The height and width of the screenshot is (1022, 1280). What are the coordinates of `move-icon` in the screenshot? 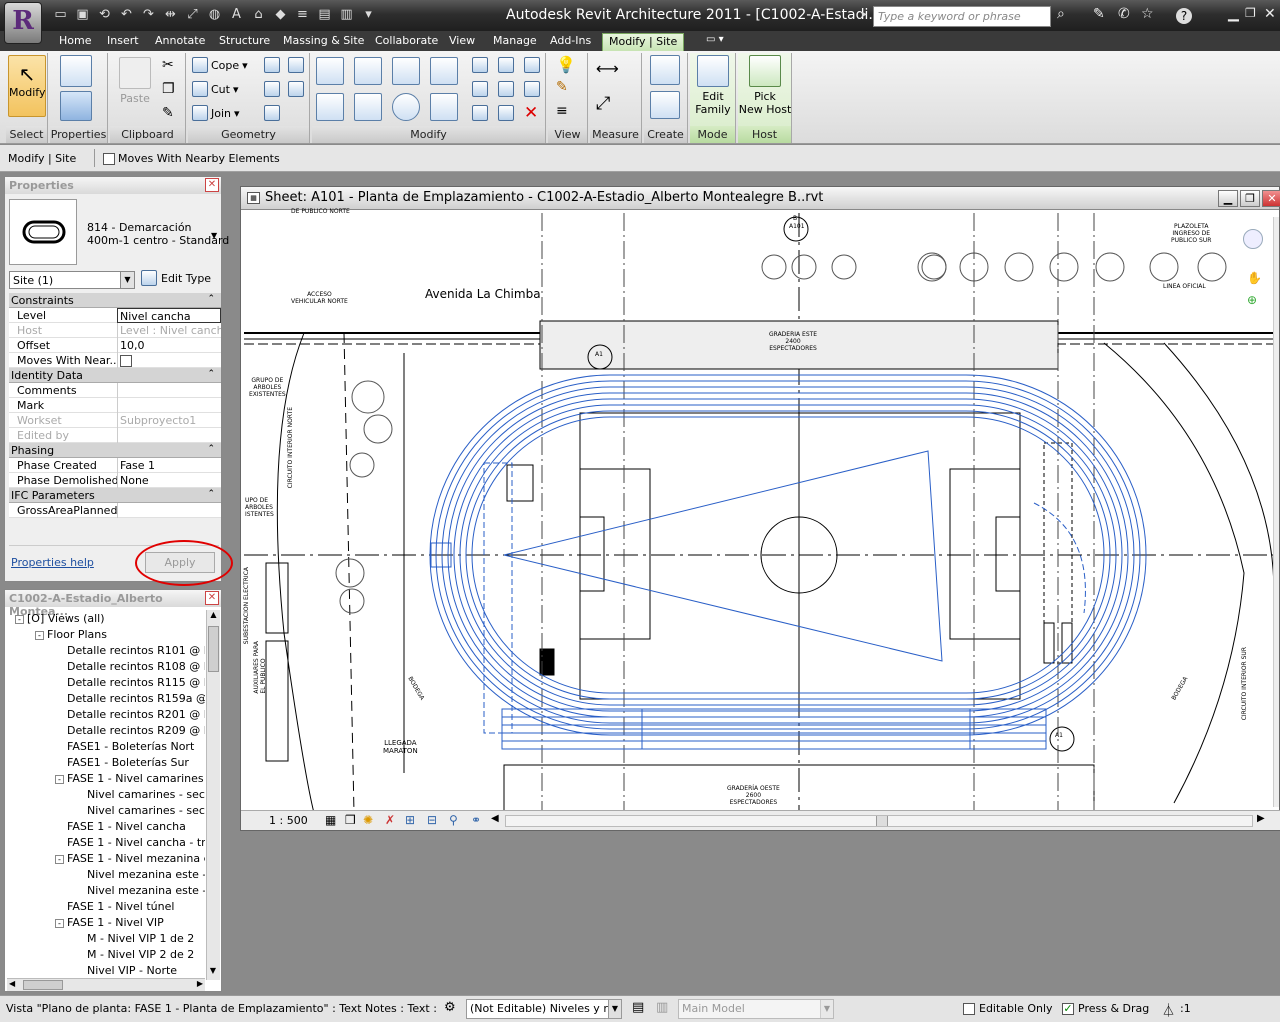 It's located at (330, 107).